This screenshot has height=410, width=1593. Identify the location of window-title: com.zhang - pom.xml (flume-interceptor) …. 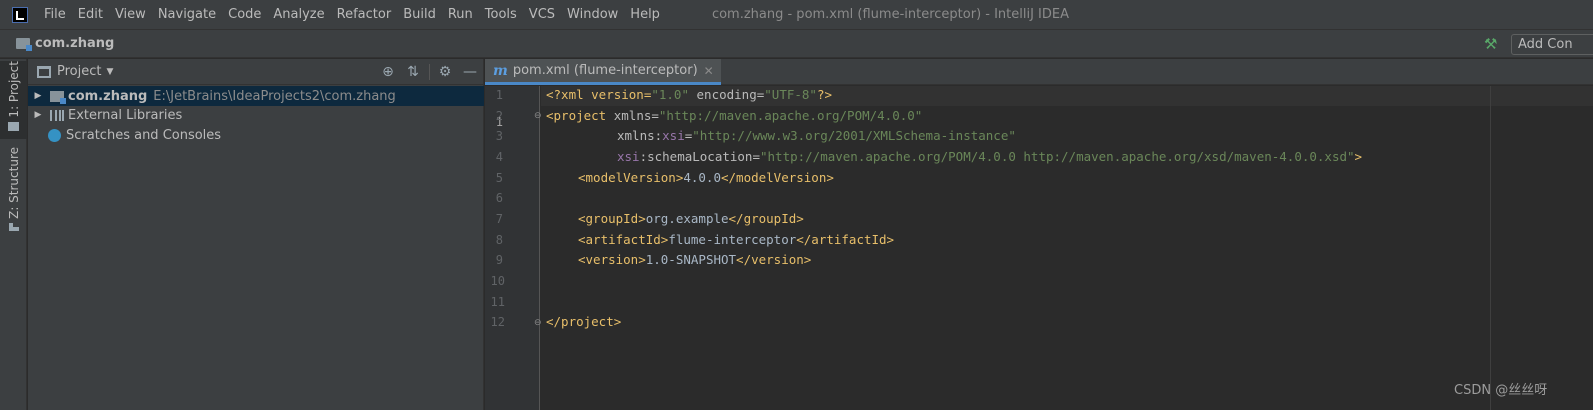
(890, 14).